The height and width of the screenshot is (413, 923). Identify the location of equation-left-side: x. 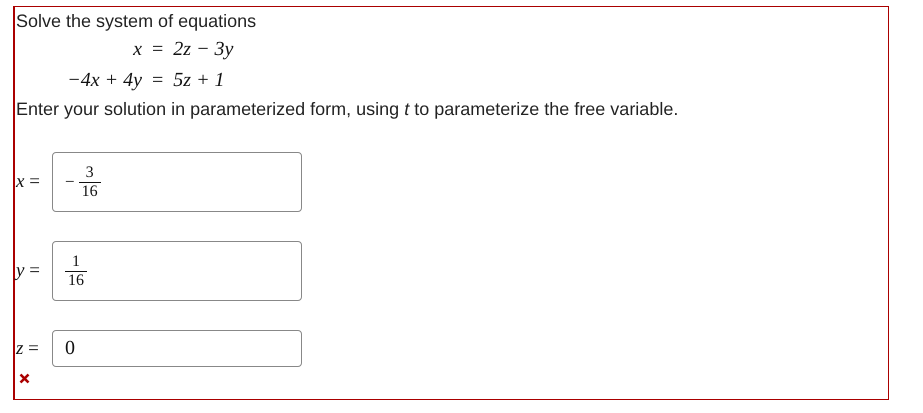
(137, 49).